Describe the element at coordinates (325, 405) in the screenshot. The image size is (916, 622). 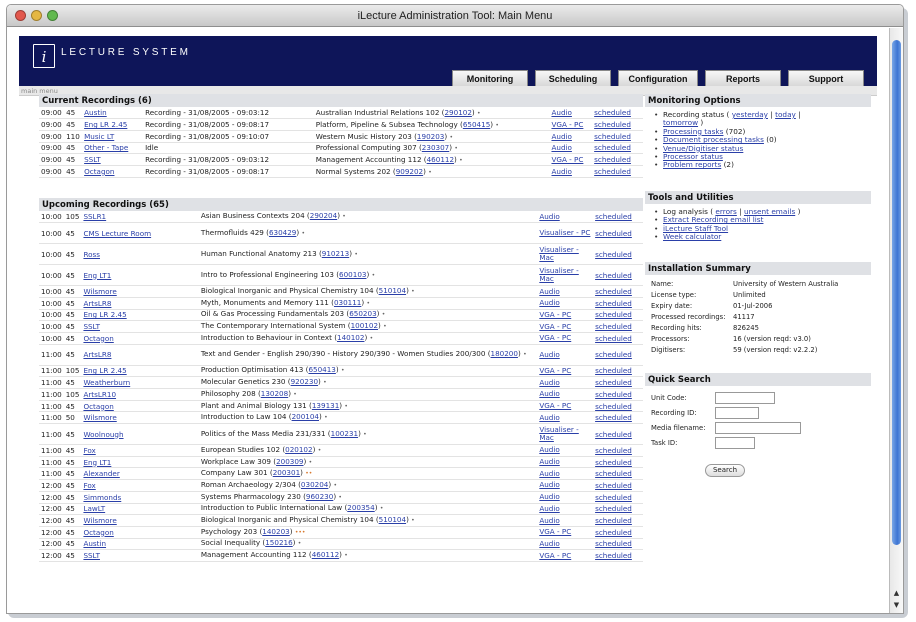
I see `course-code-link: 139131` at that location.